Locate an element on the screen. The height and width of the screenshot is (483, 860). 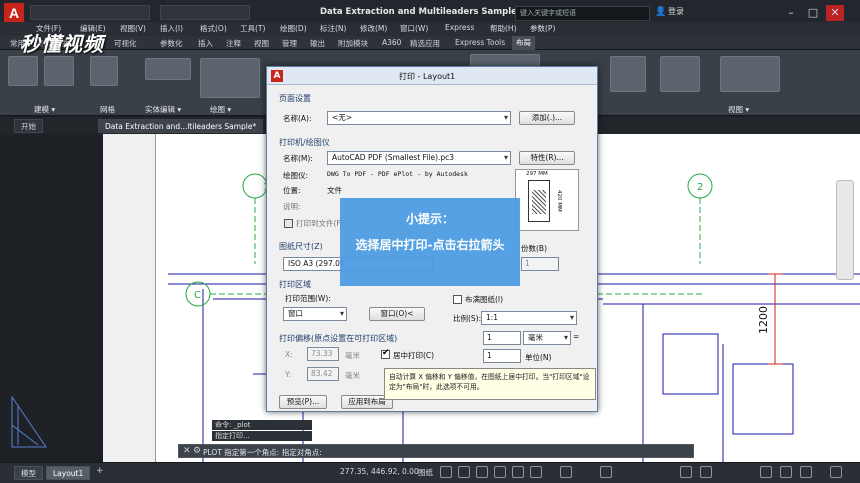
menu-insert: 插入(I) is located at coordinates (171, 28).